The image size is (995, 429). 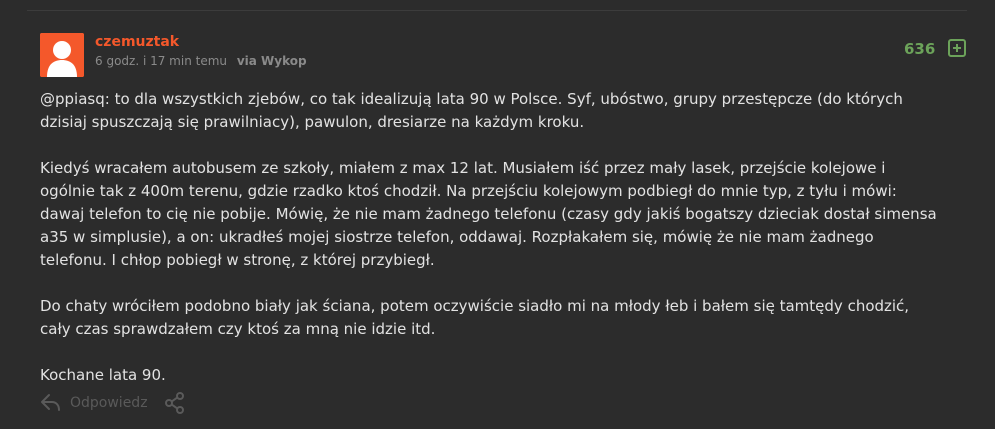 I want to click on share-button, so click(x=175, y=403).